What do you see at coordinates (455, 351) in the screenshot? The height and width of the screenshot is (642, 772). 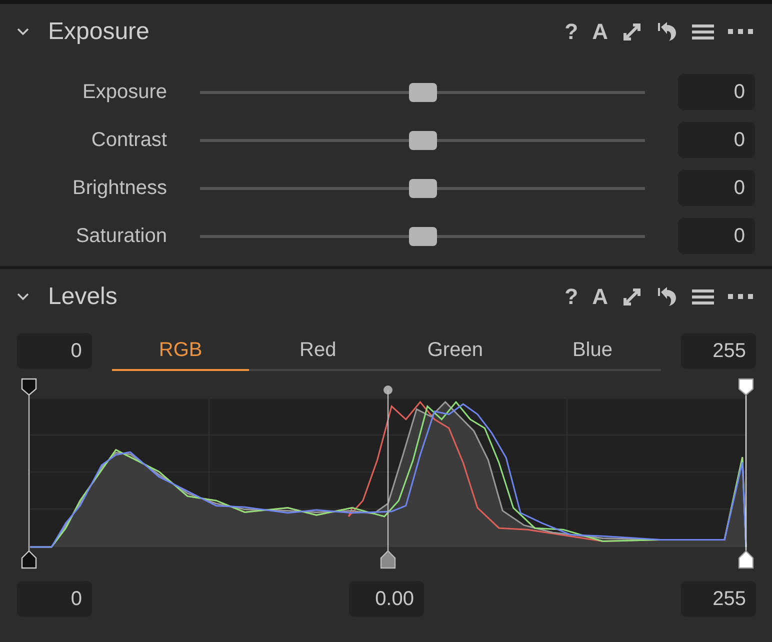 I see `channel-tab: Green` at bounding box center [455, 351].